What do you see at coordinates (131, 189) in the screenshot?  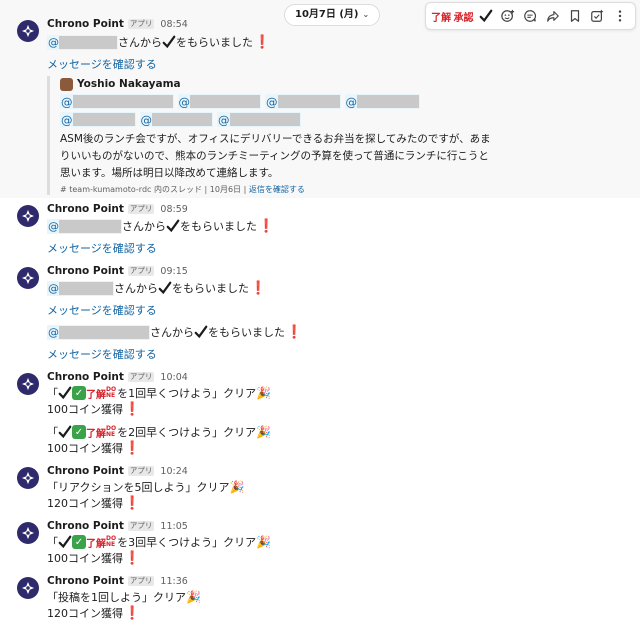 I see `quote-channel: # team-kumamoto-rdc 内のスレッド` at bounding box center [131, 189].